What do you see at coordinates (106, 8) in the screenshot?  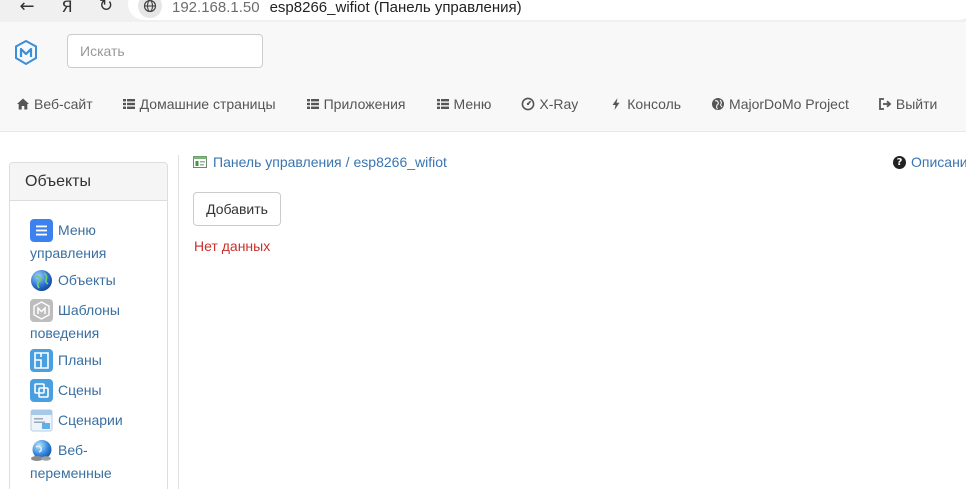 I see `reload-button: ↻` at bounding box center [106, 8].